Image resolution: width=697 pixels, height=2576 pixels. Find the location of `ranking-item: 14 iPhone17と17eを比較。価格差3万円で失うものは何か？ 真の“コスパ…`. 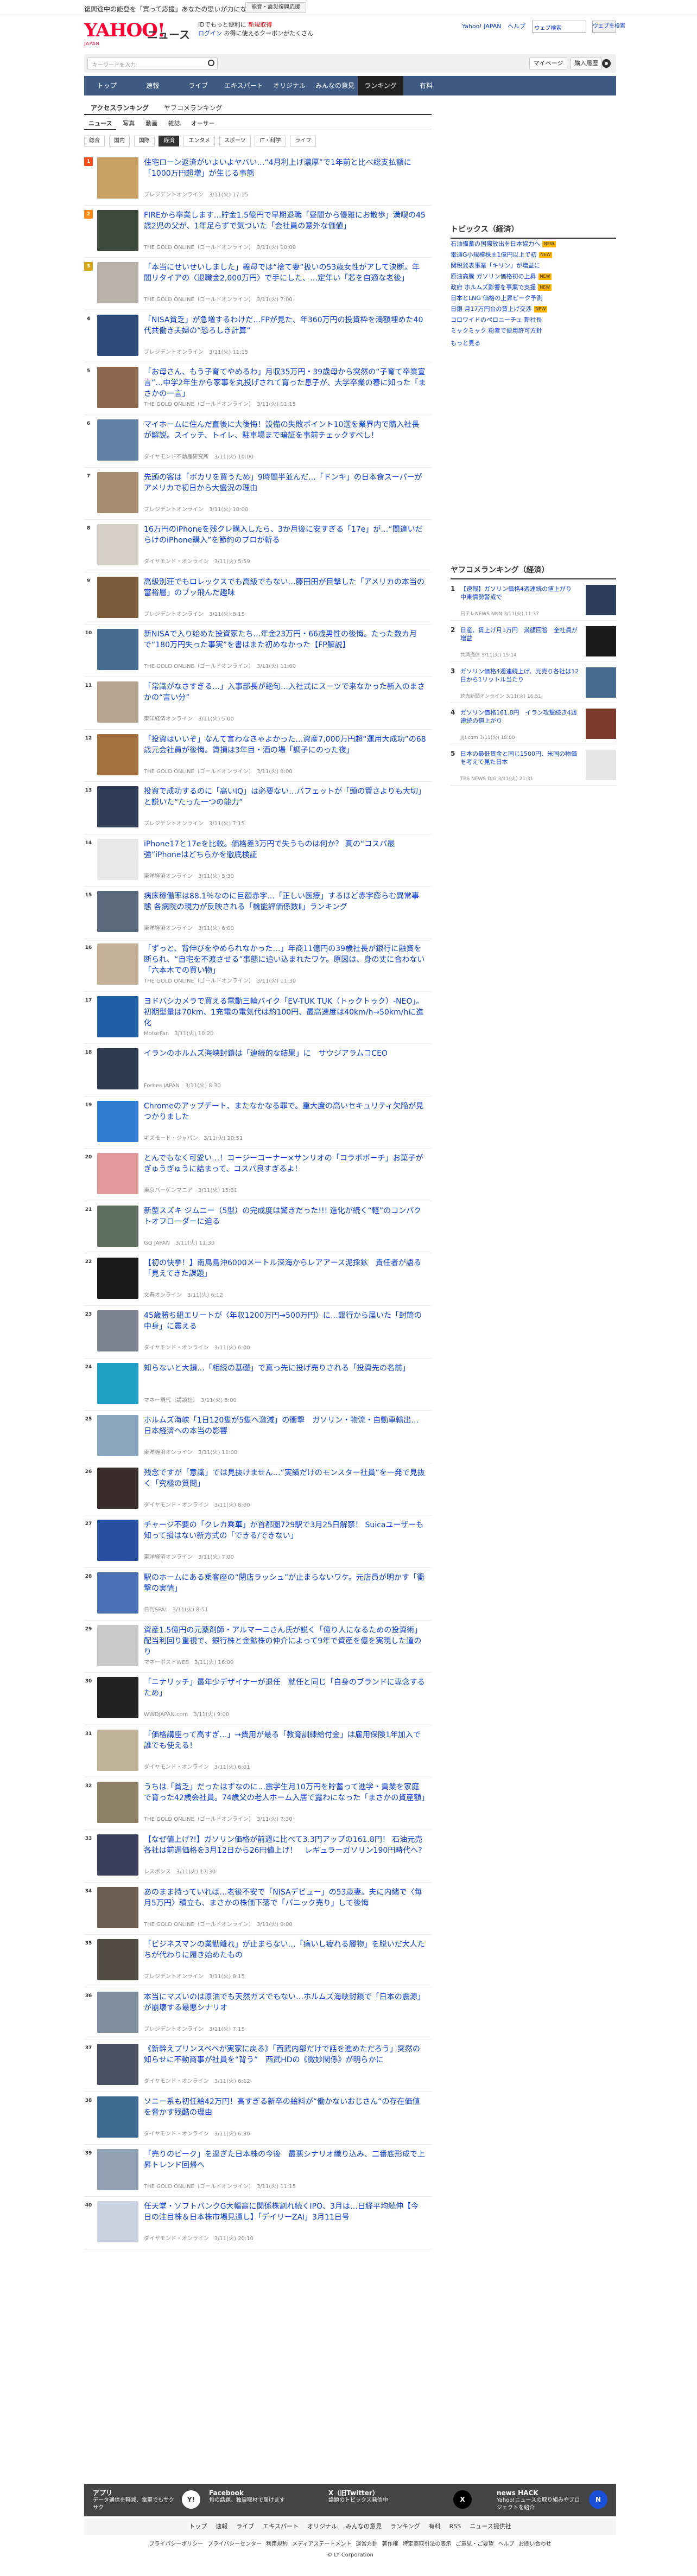

ranking-item: 14 iPhone17と17eを比較。価格差3万円で失うものは何か？ 真の“コスパ… is located at coordinates (258, 860).